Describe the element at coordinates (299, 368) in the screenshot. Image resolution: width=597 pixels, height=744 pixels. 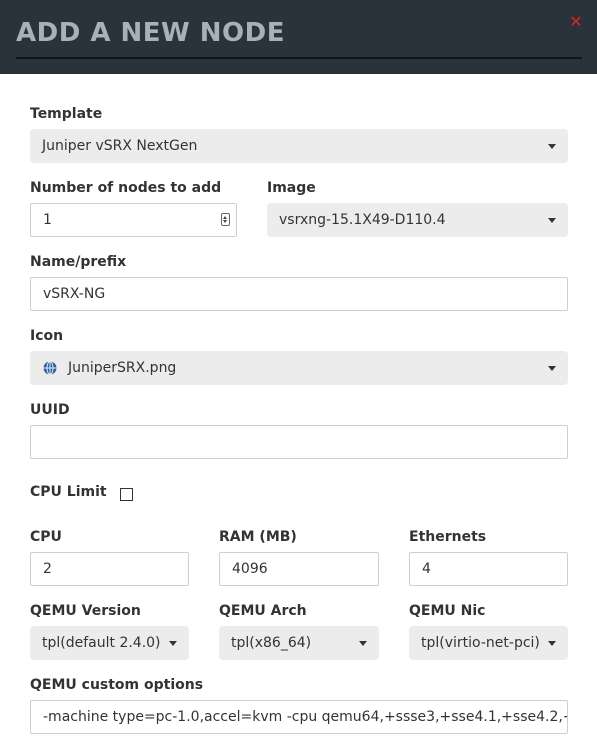
I see `icon-select: JuniperSRX.png` at that location.